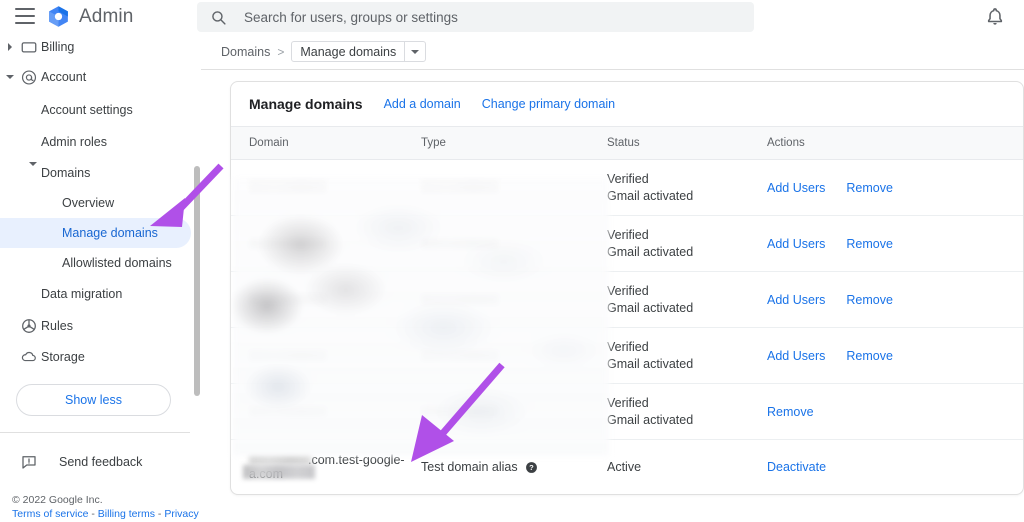  What do you see at coordinates (50, 514) in the screenshot?
I see `terms-of-service-link: Terms of service` at bounding box center [50, 514].